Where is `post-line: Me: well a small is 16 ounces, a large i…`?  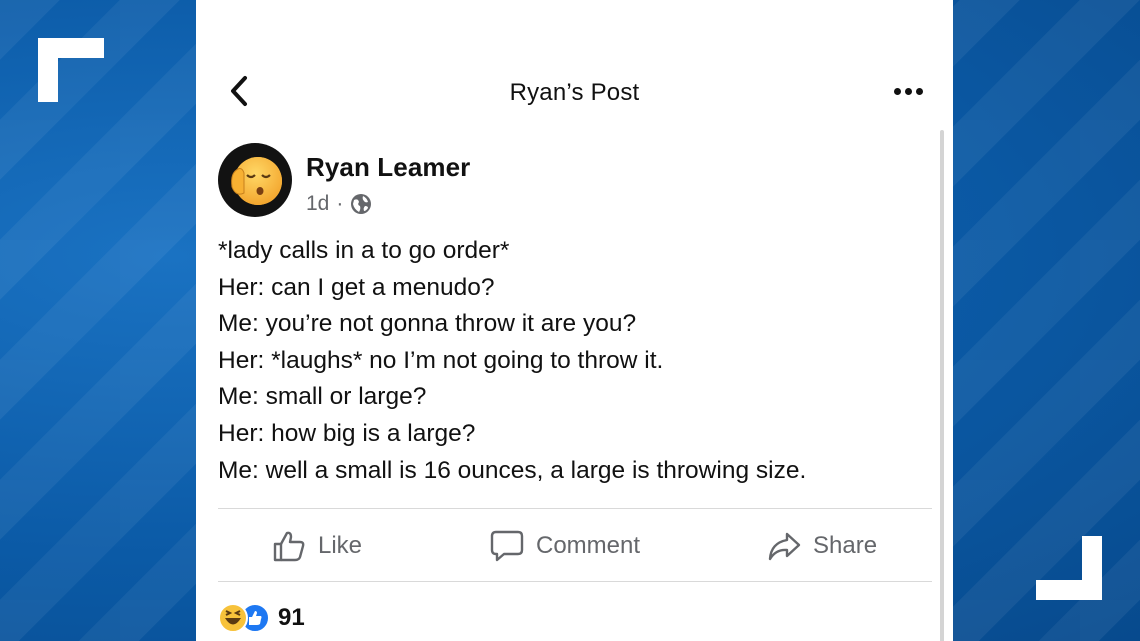 post-line: Me: well a small is 16 ounces, a large i… is located at coordinates (512, 470).